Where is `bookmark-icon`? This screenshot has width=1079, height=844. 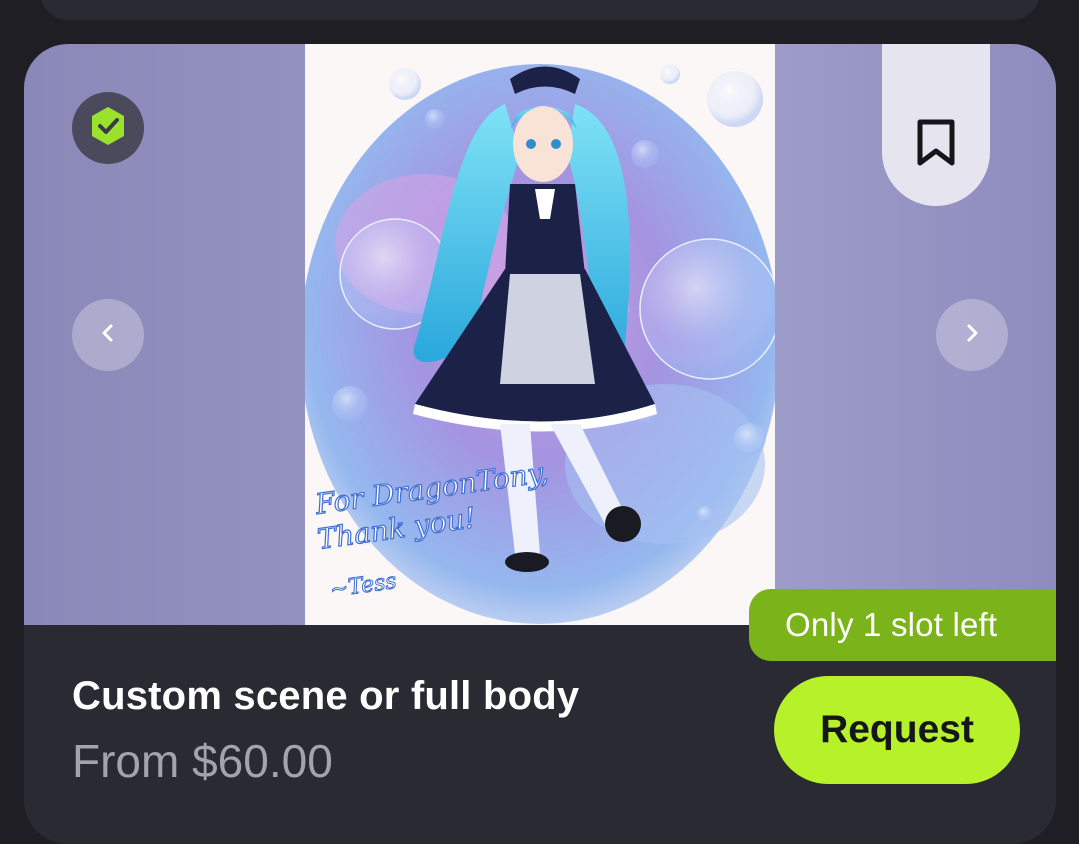 bookmark-icon is located at coordinates (936, 145).